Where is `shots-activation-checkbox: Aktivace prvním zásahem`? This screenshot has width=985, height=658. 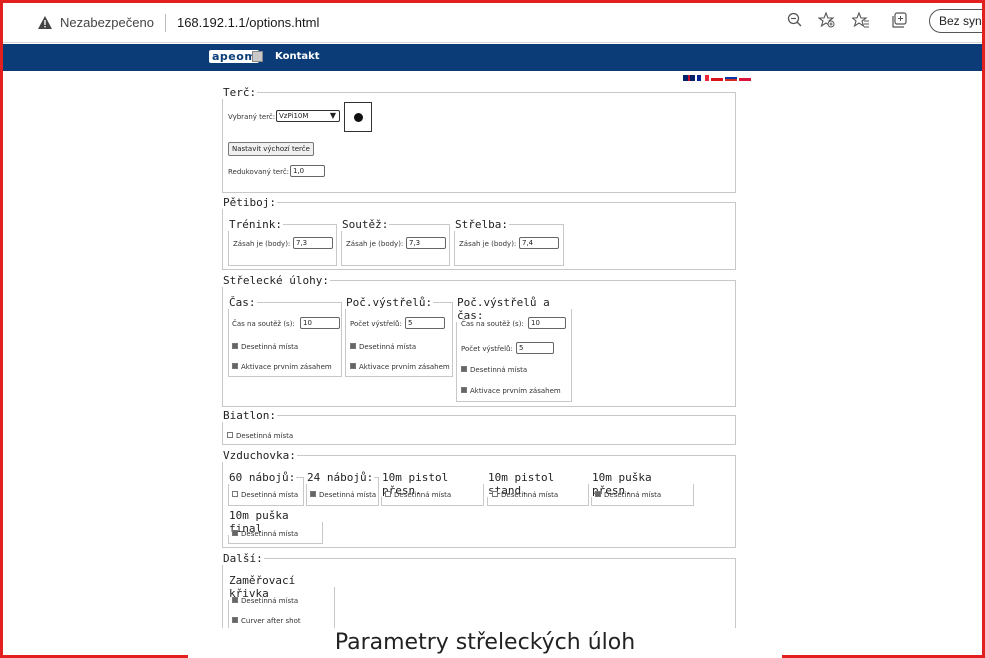
shots-activation-checkbox: Aktivace prvním zásahem is located at coordinates (400, 367).